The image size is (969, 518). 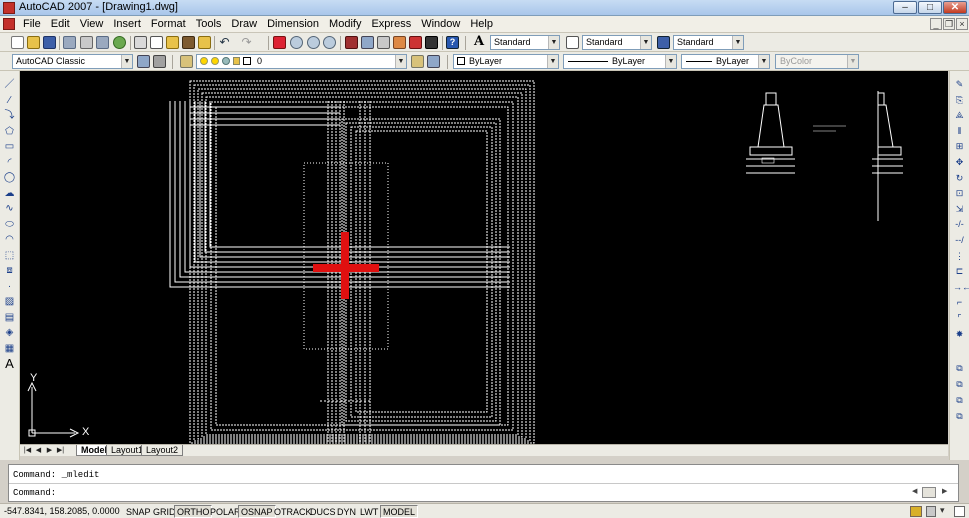 I want to click on trim-icon: -/-, so click(x=959, y=224).